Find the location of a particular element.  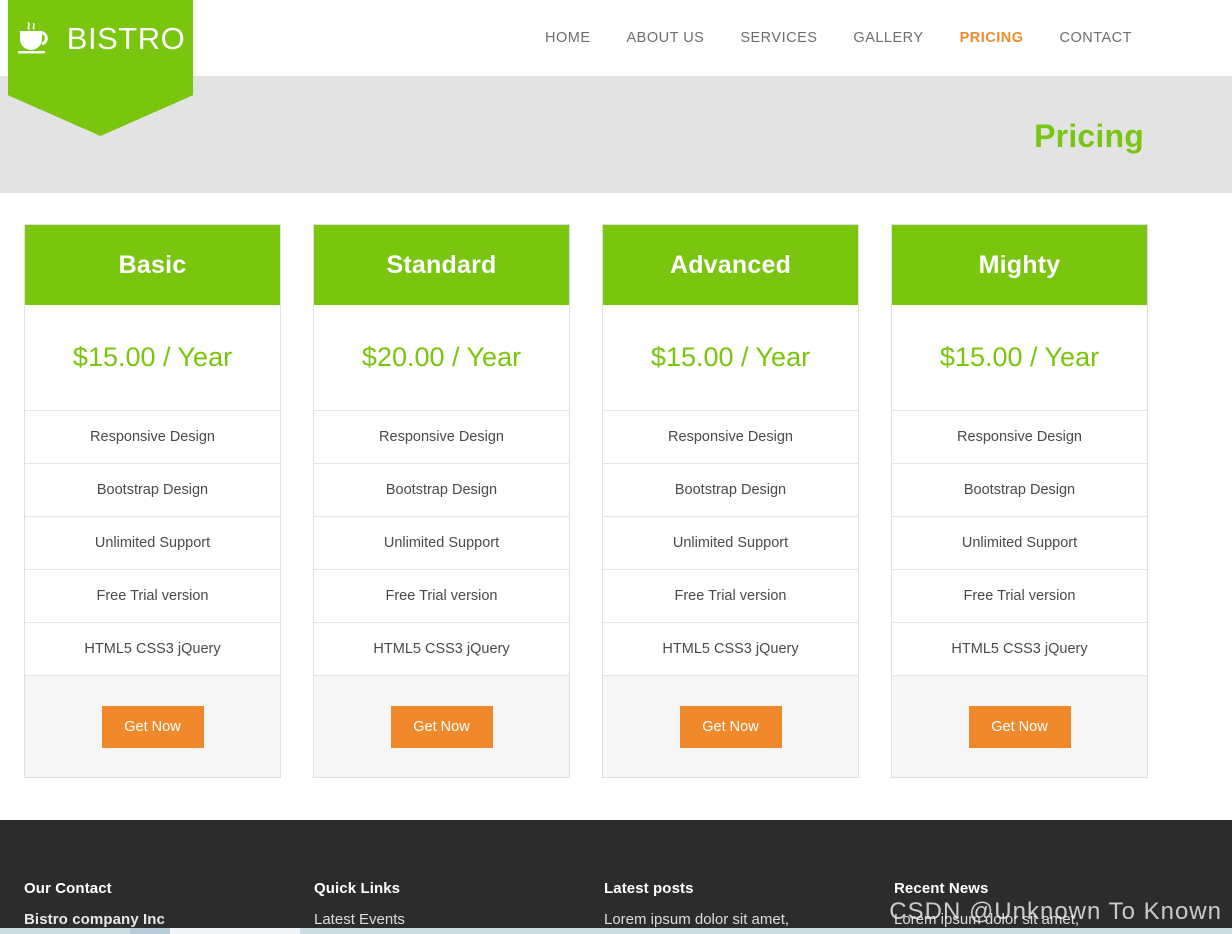

plan-name: Standard is located at coordinates (441, 264).